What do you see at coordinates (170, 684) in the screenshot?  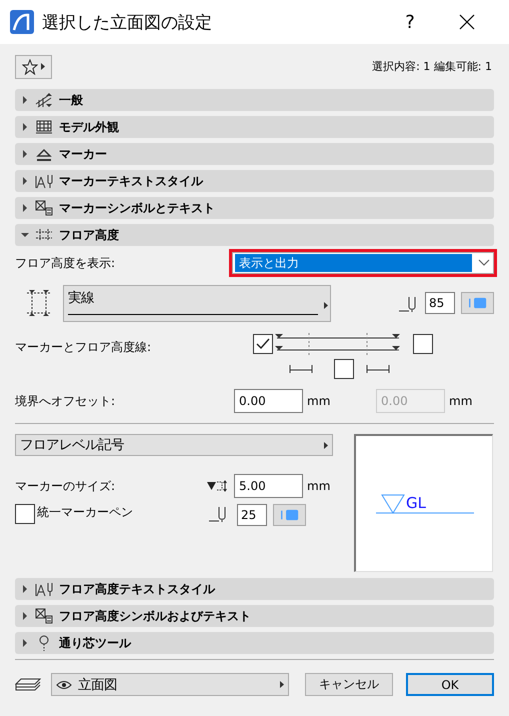 I see `layer-dropdown: 立面図` at bounding box center [170, 684].